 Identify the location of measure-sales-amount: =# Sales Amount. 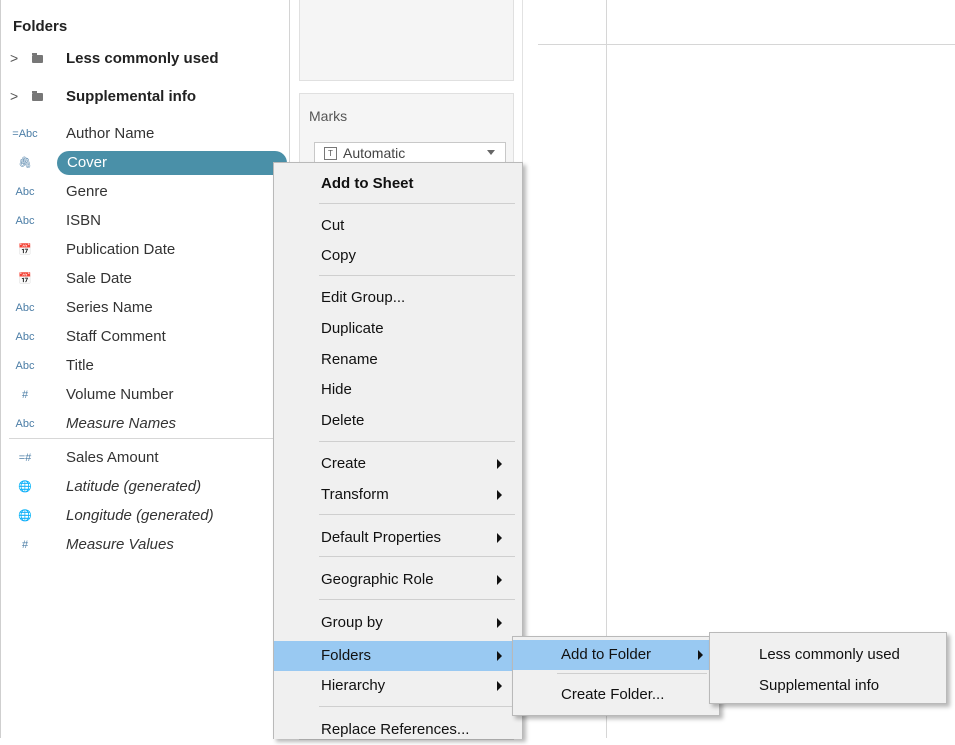
(144, 458).